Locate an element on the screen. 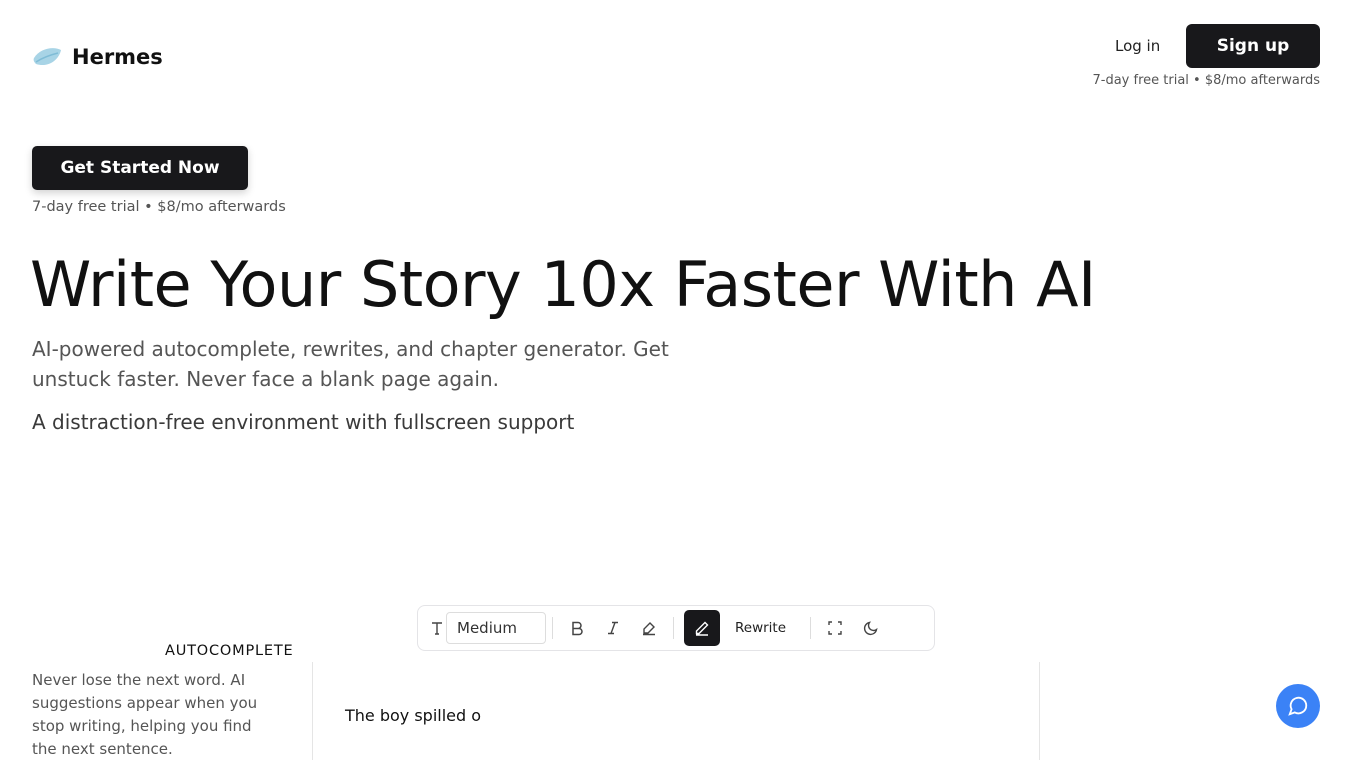  feature-title: AUTOCOMPLETE is located at coordinates (229, 651).